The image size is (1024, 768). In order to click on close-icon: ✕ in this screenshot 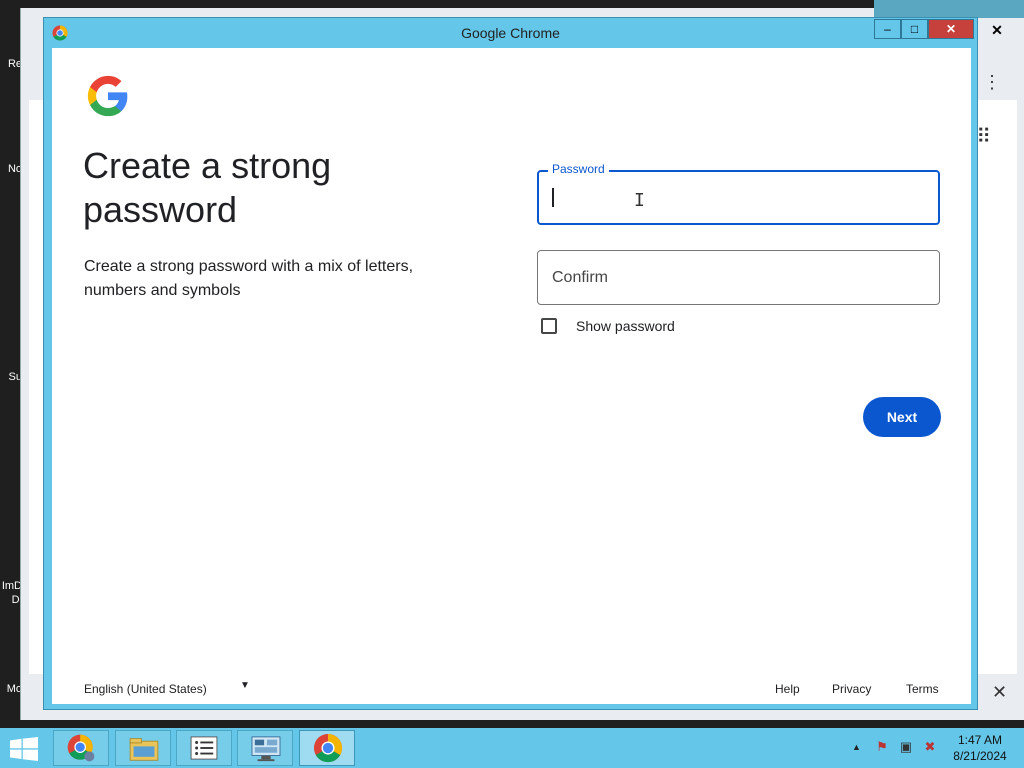, I will do `click(951, 29)`.